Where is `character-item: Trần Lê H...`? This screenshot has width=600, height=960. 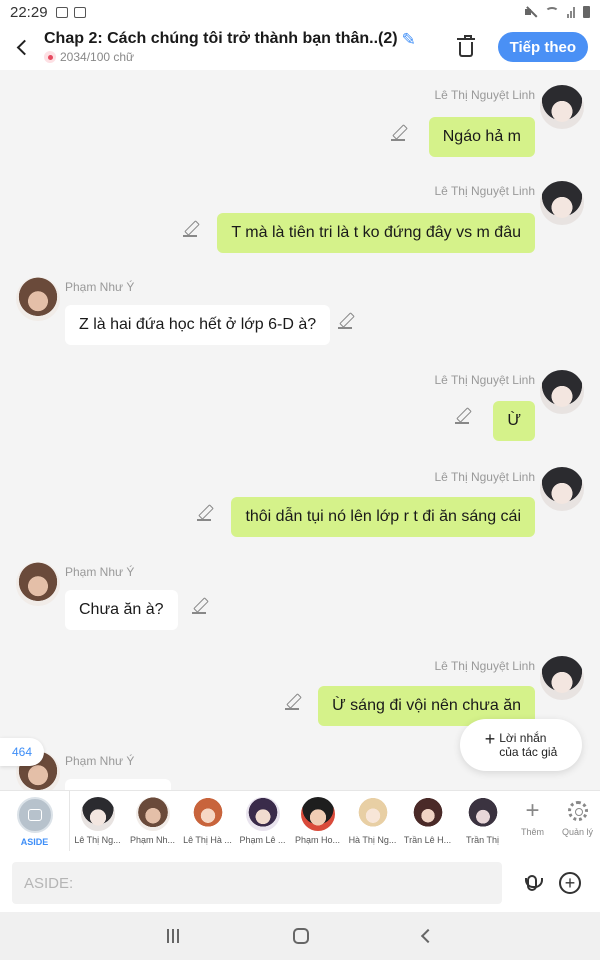
character-item: Trần Lê H... is located at coordinates (427, 818).